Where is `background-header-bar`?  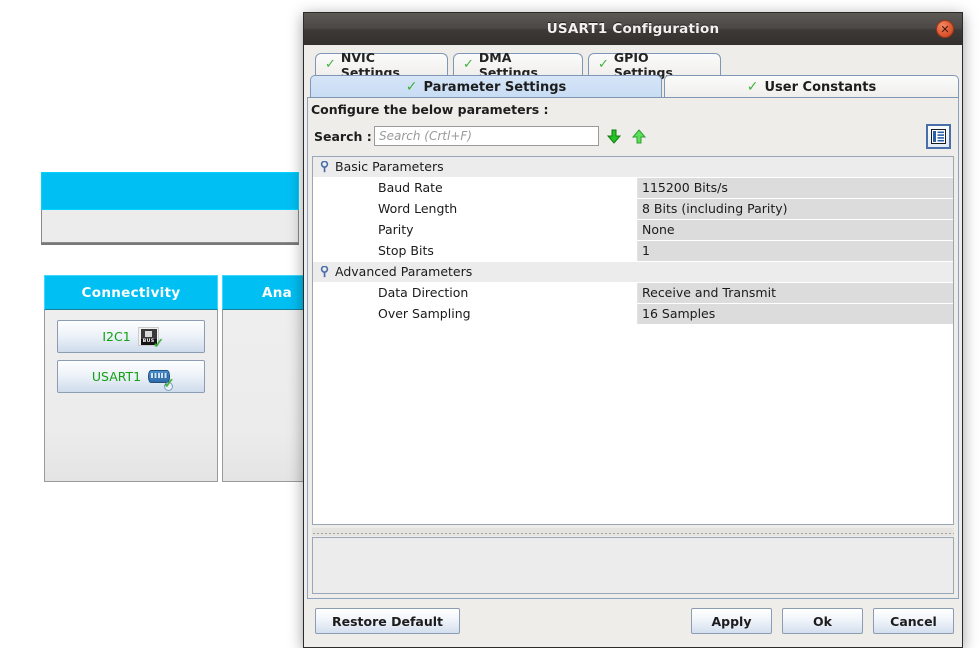 background-header-bar is located at coordinates (170, 191).